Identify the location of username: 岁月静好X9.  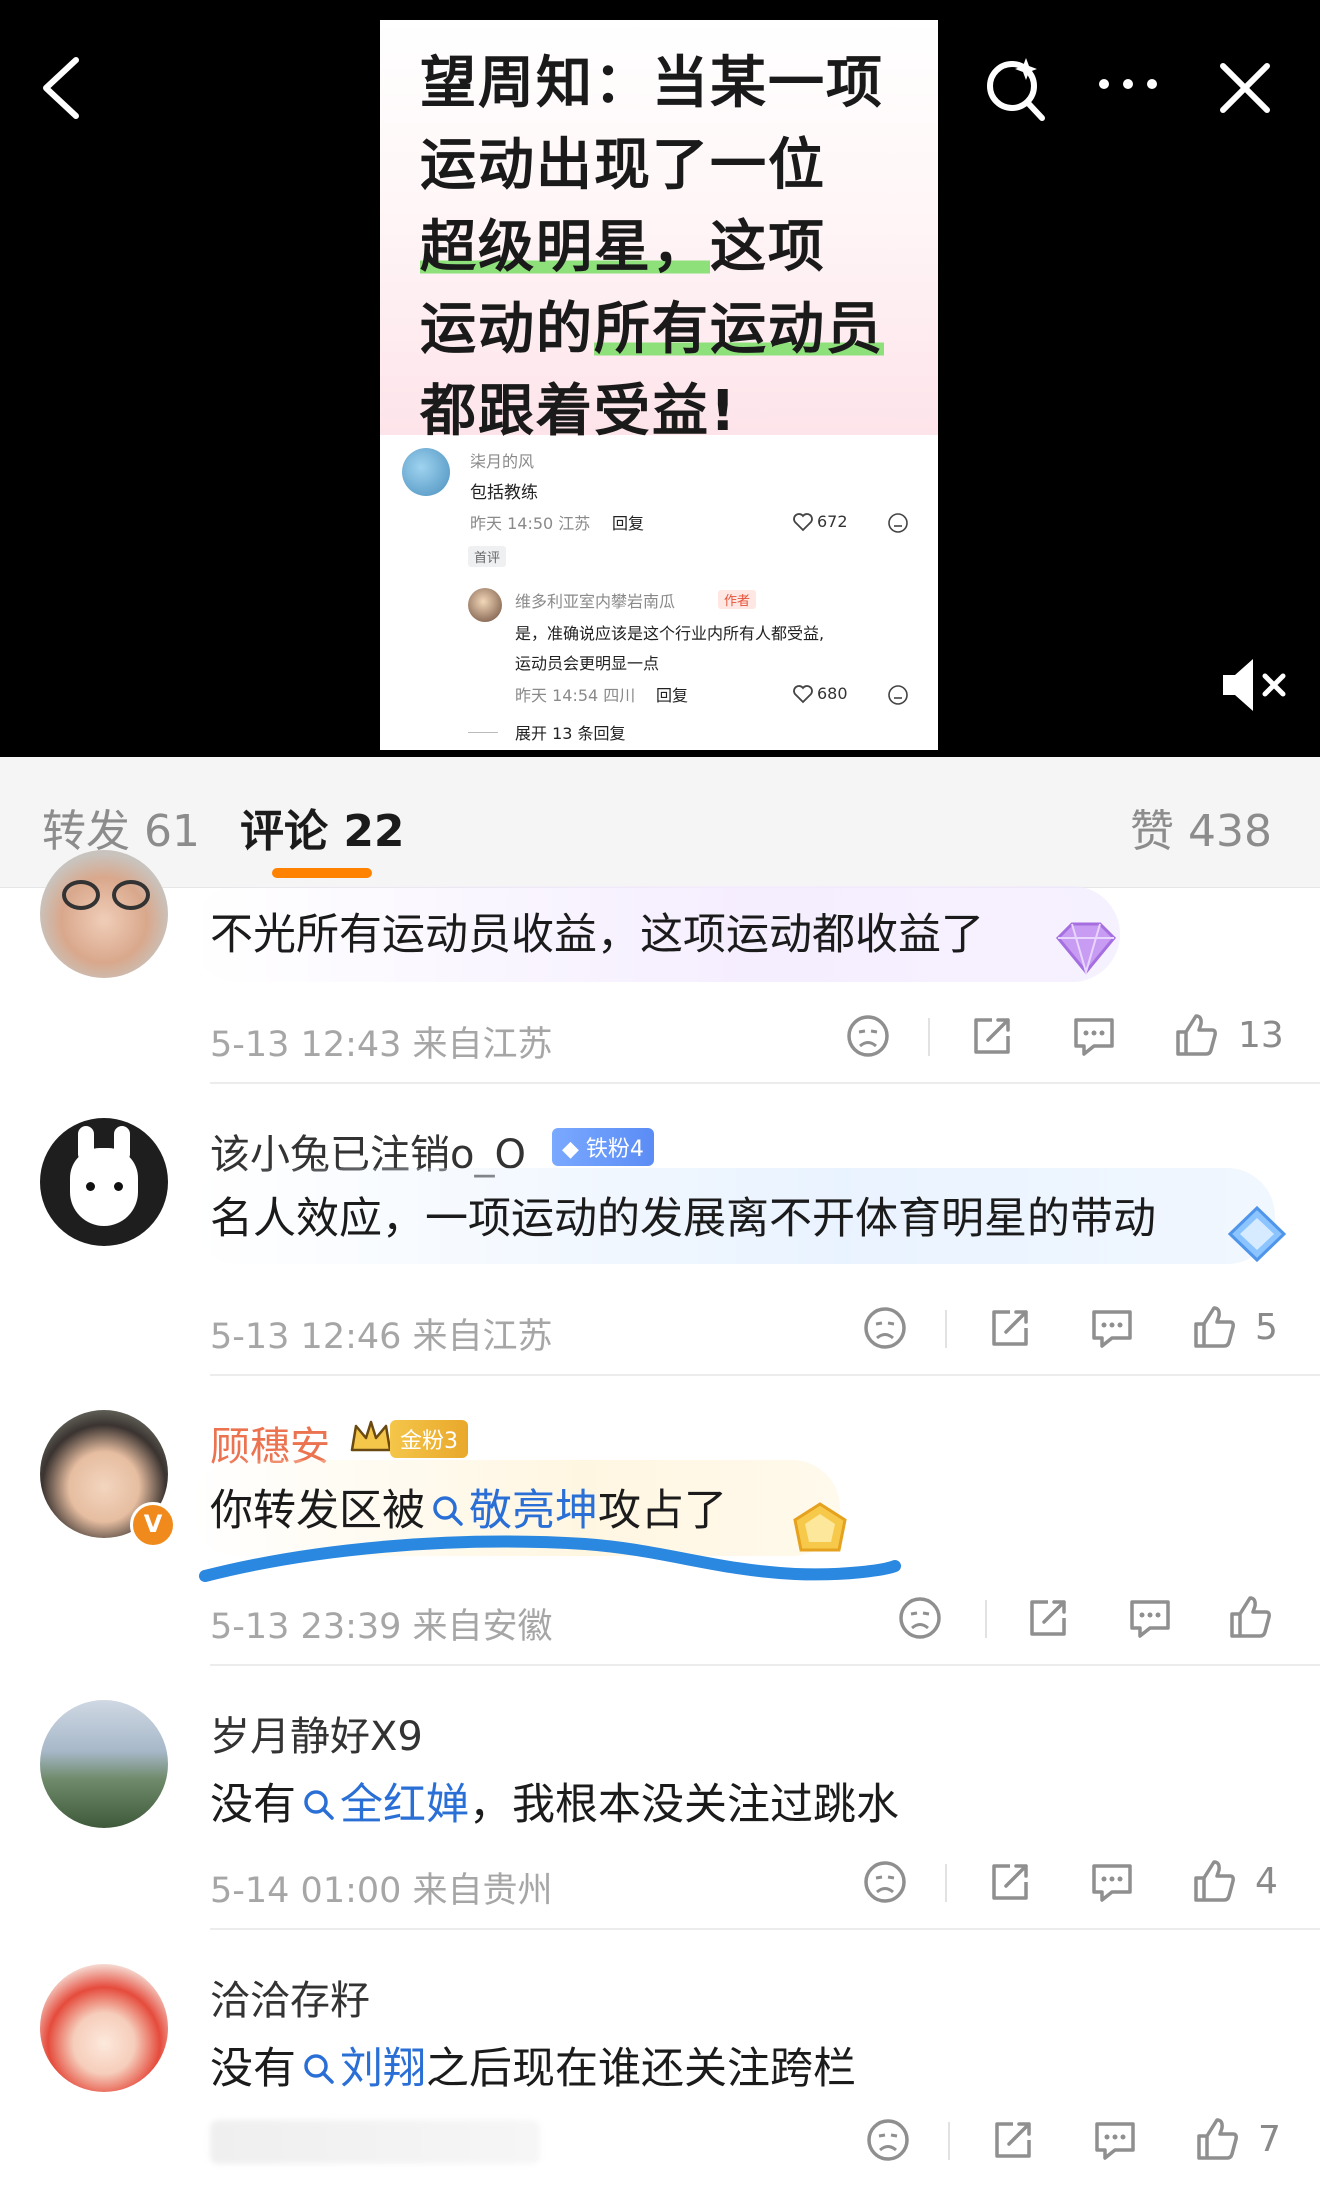
(316, 1733).